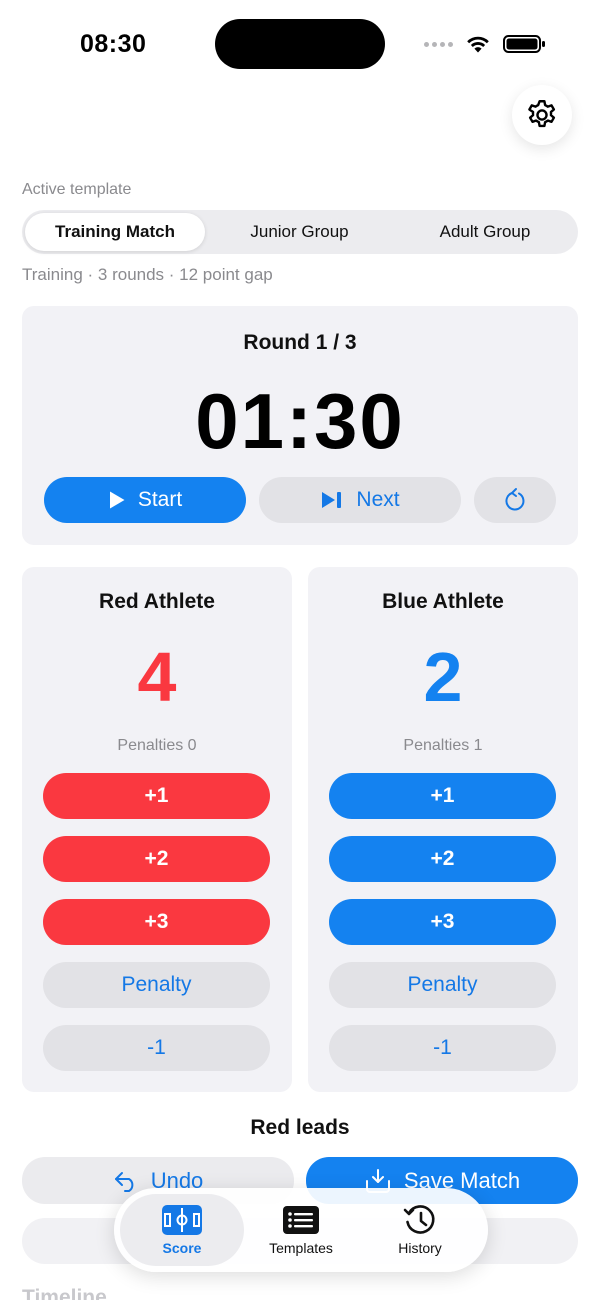 The width and height of the screenshot is (600, 1300). I want to click on blue-score: 2, so click(443, 677).